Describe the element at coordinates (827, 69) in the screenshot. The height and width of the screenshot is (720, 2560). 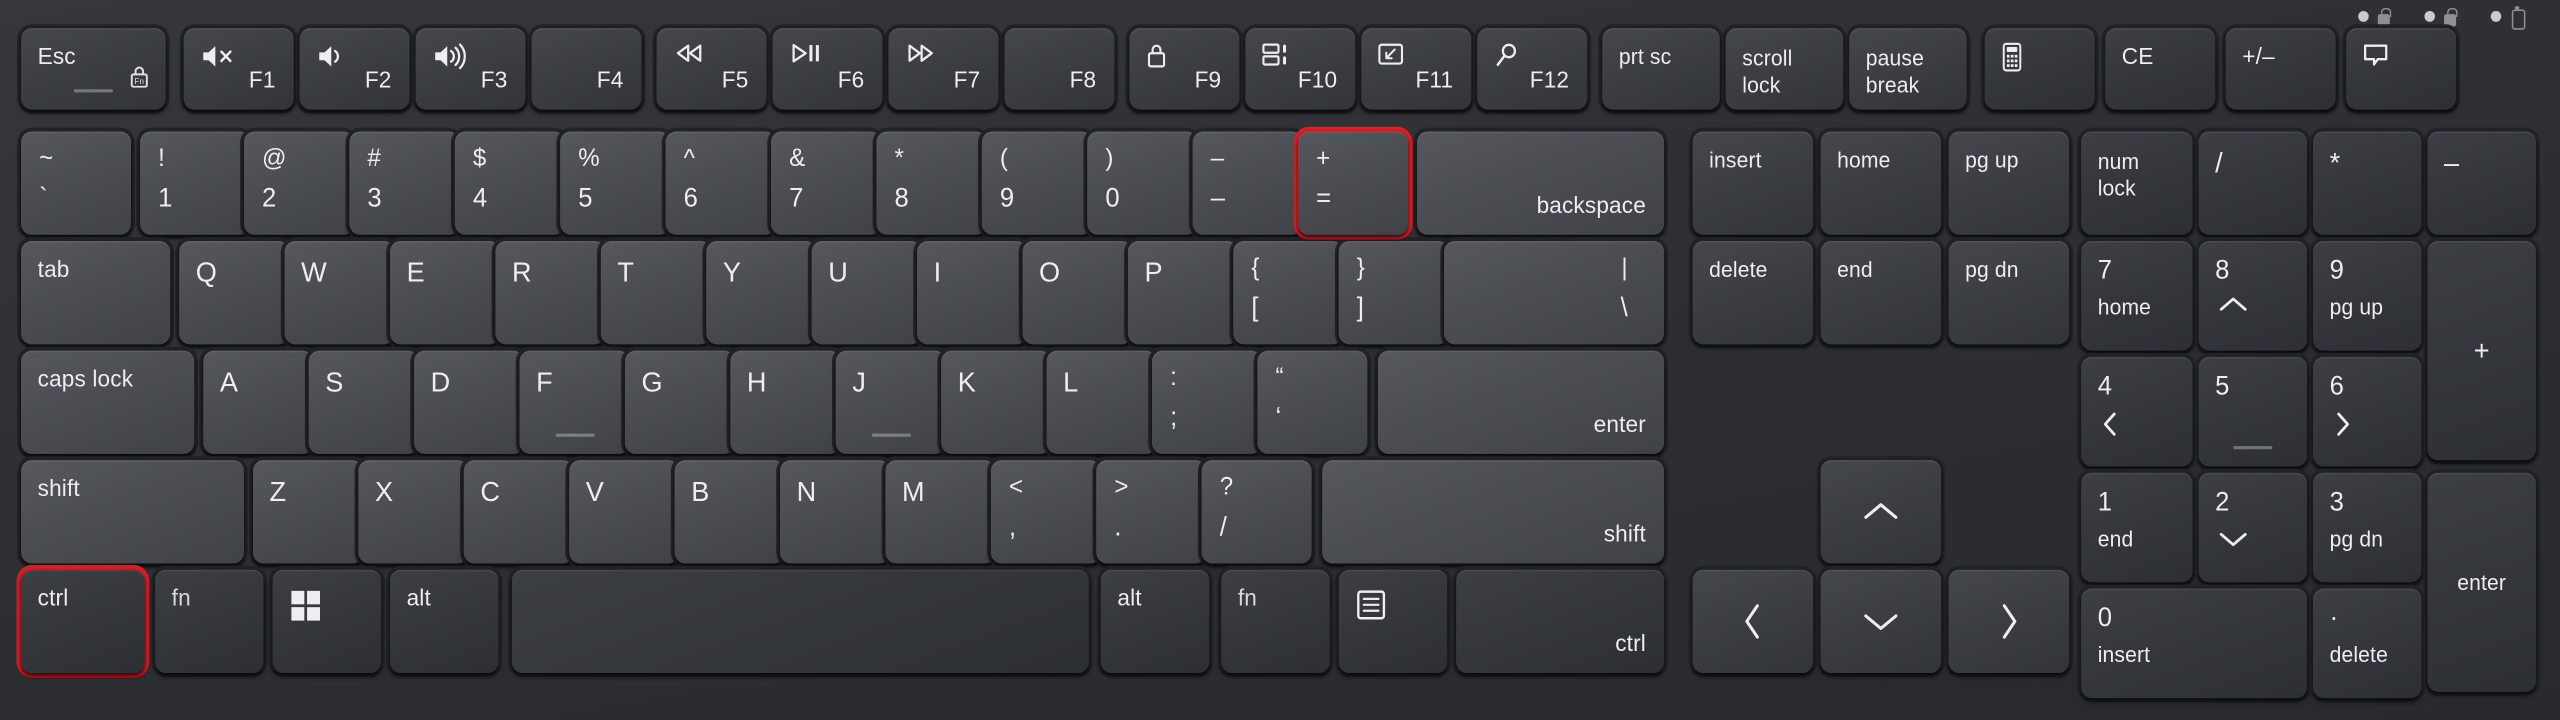
I see `key-f6: F6` at that location.